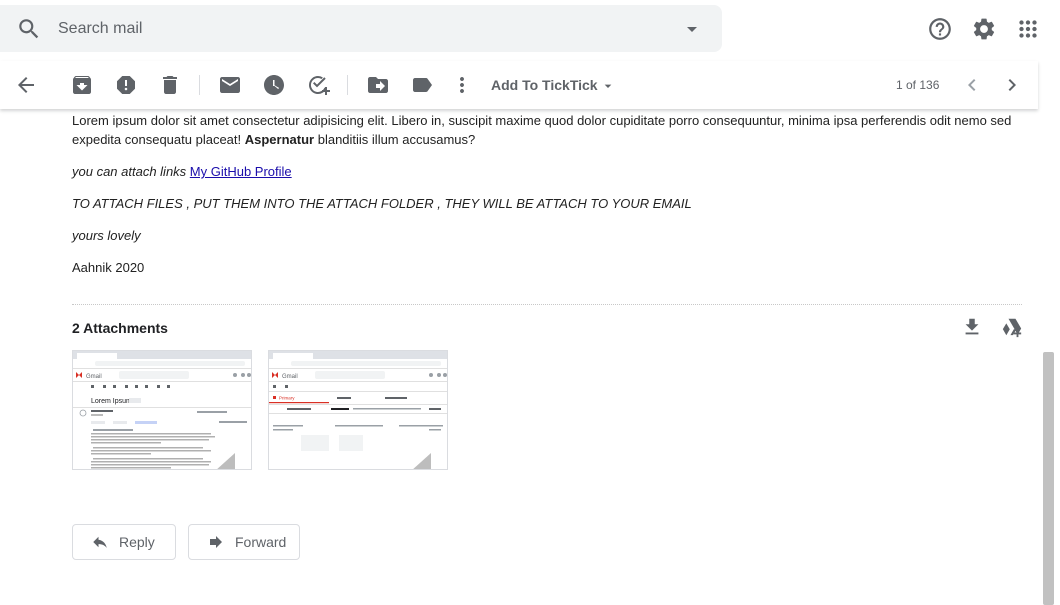  Describe the element at coordinates (29, 29) in the screenshot. I see `search-icon` at that location.